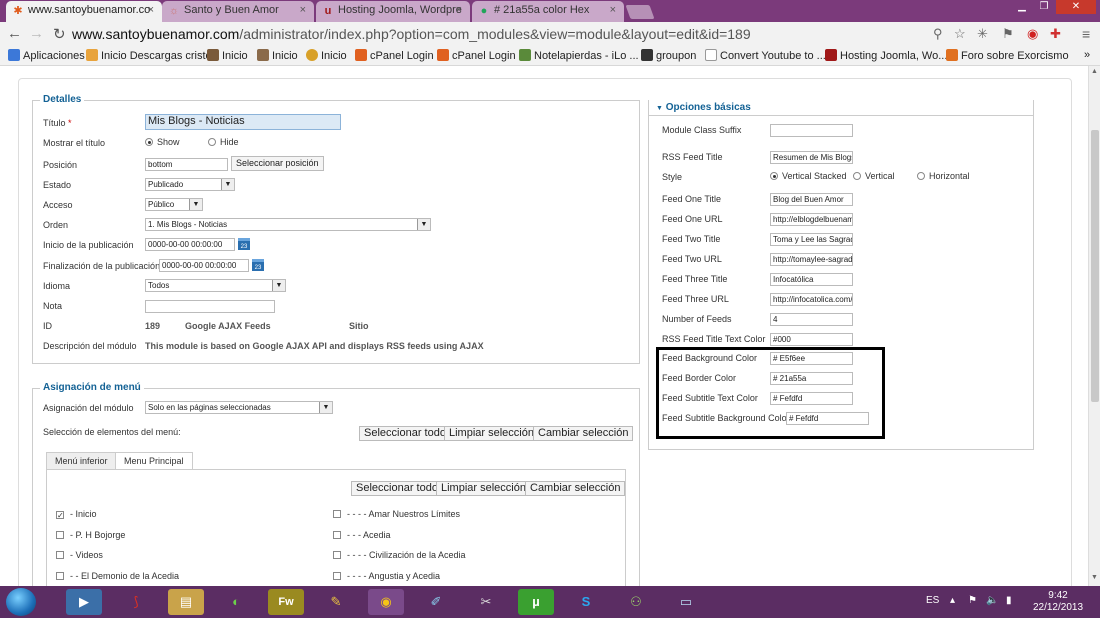  Describe the element at coordinates (811, 219) in the screenshot. I see `feed-one-url-input: http://elblogdelbuenamor` at that location.